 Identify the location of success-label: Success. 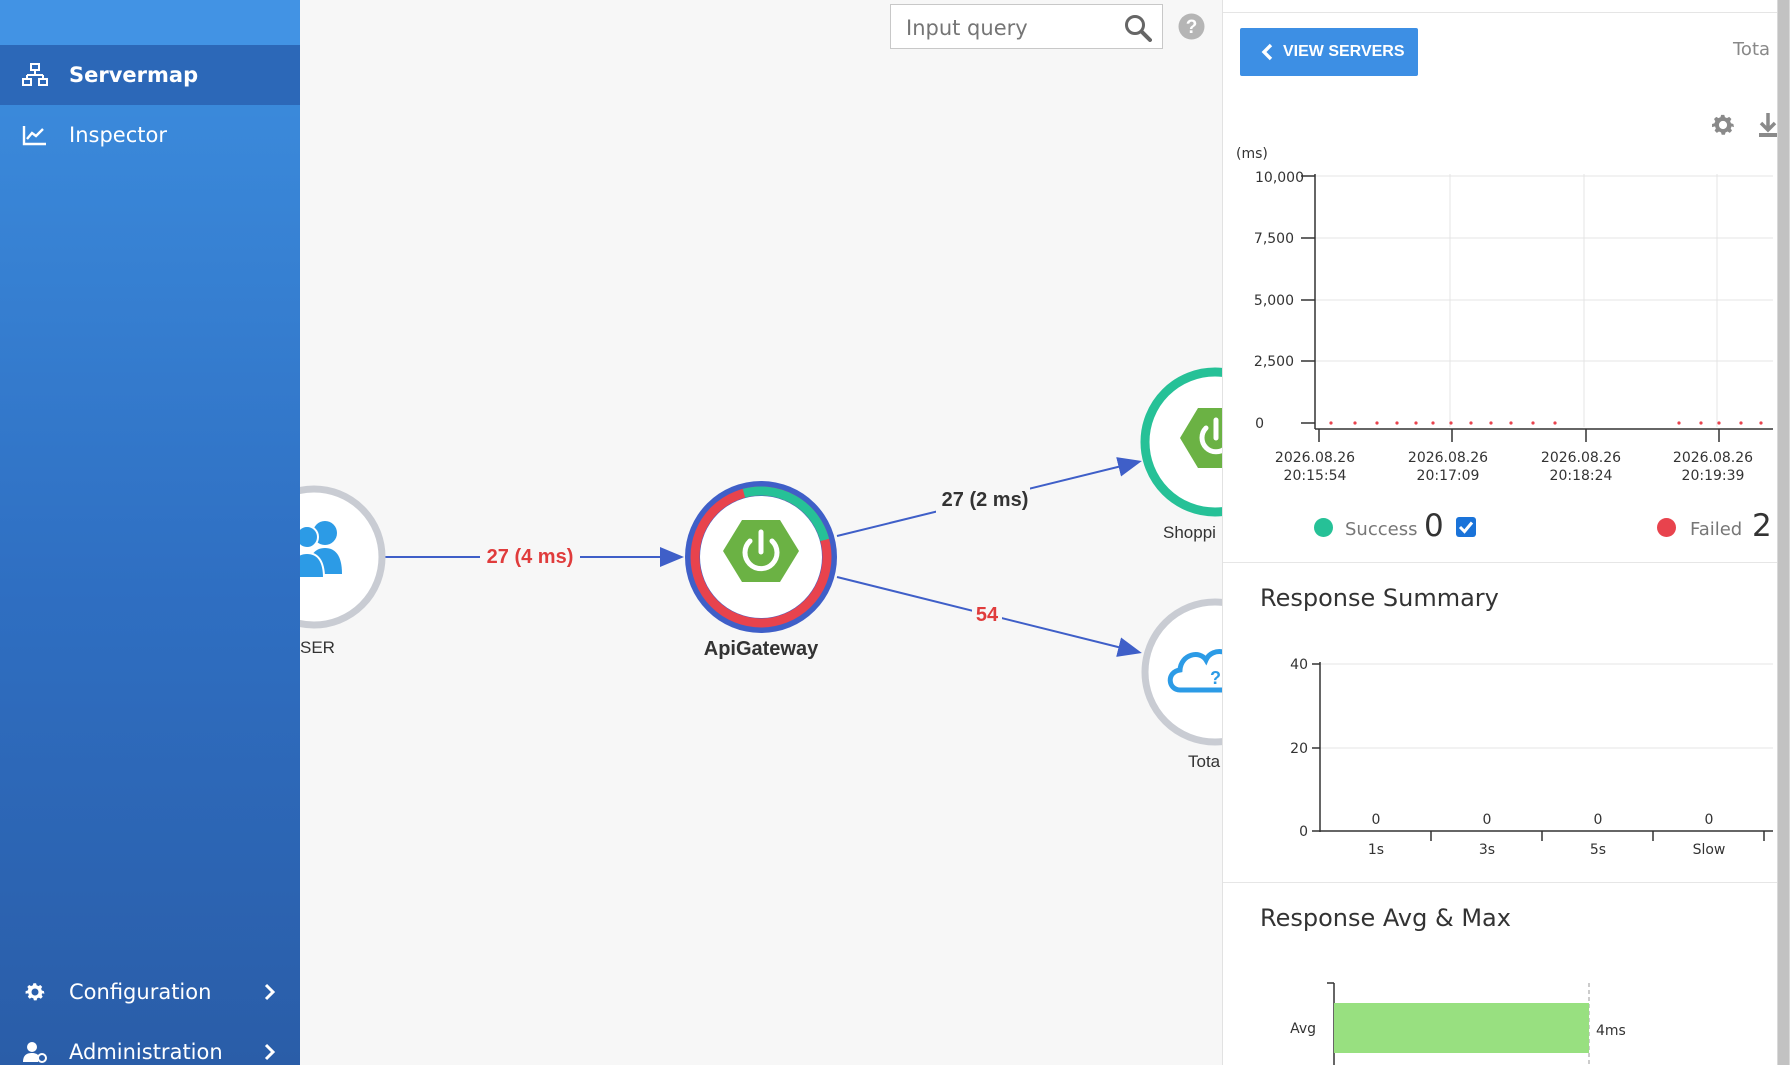
(1381, 529).